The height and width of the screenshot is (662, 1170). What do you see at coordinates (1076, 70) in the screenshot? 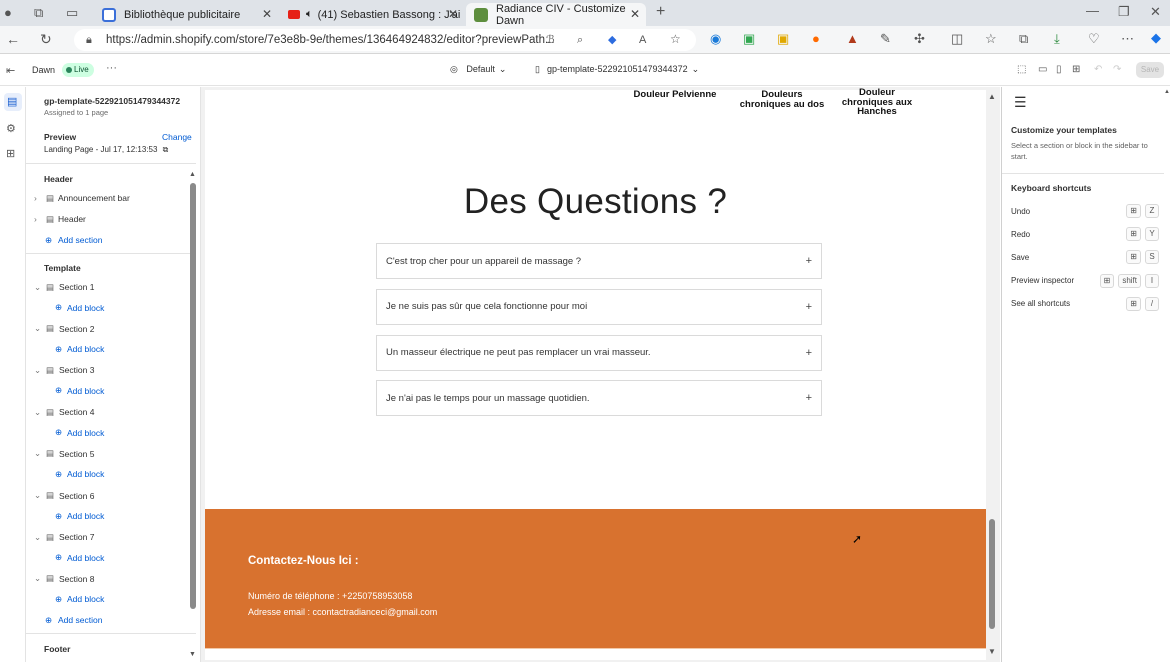
I see `fullscreen-icon: ⊞` at bounding box center [1076, 70].